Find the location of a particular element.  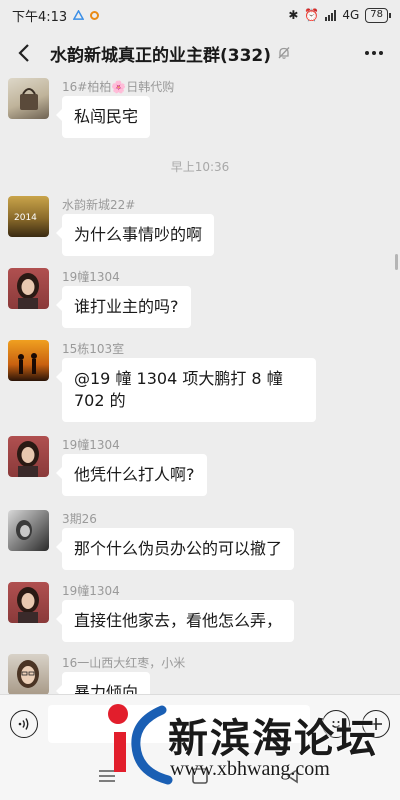

bluetooth-icon: ✱ is located at coordinates (293, 15).